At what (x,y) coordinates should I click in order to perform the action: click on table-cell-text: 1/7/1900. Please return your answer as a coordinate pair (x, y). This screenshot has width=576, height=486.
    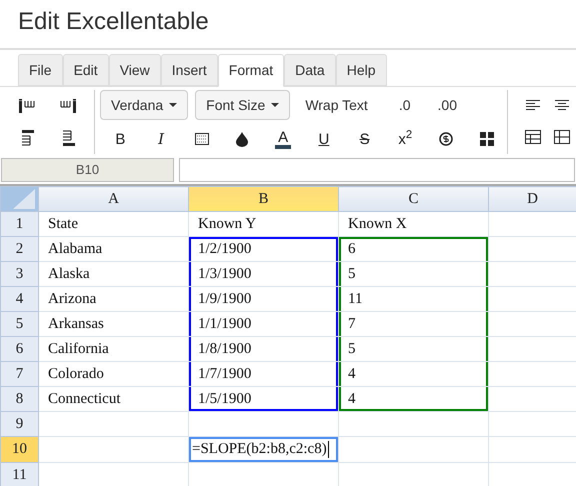
    Looking at the image, I should click on (224, 374).